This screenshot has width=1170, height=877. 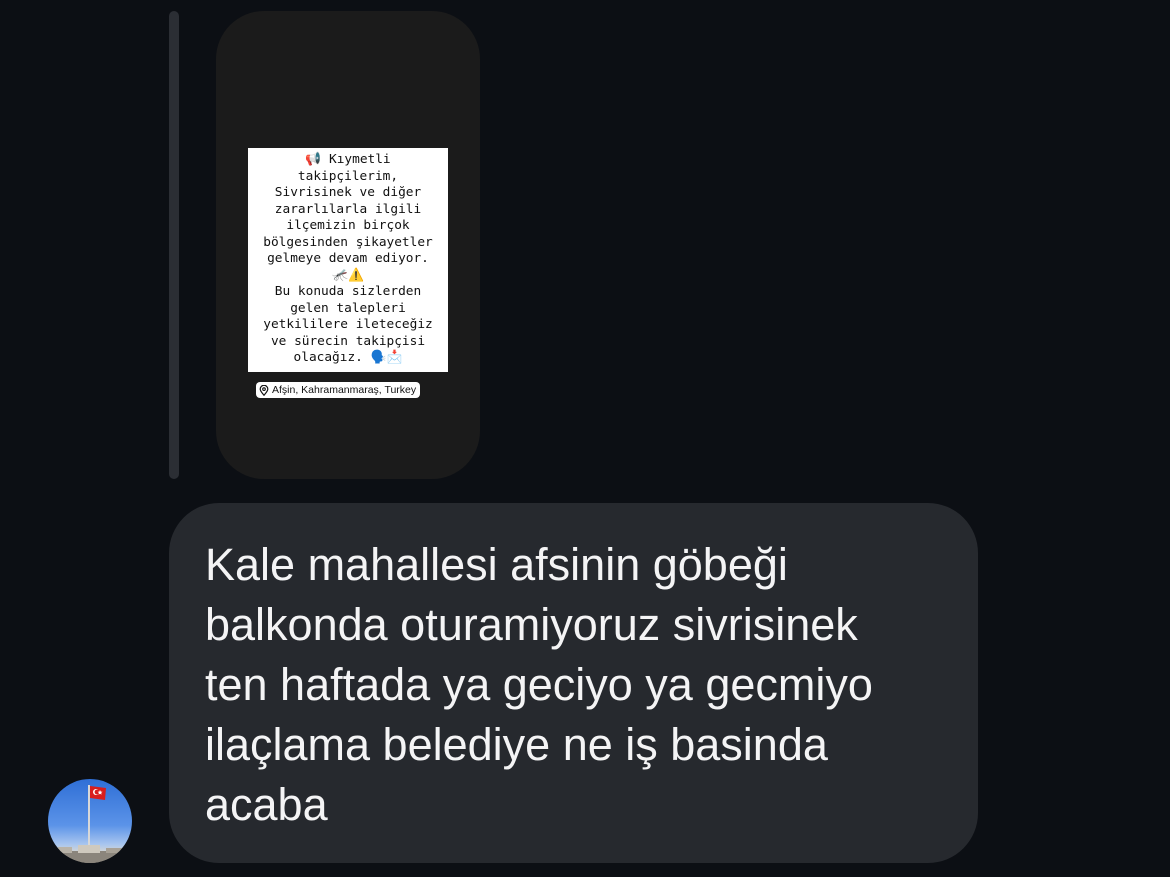 What do you see at coordinates (496, 564) in the screenshot?
I see `message-line: Kale mahallesi afsinin göbeği` at bounding box center [496, 564].